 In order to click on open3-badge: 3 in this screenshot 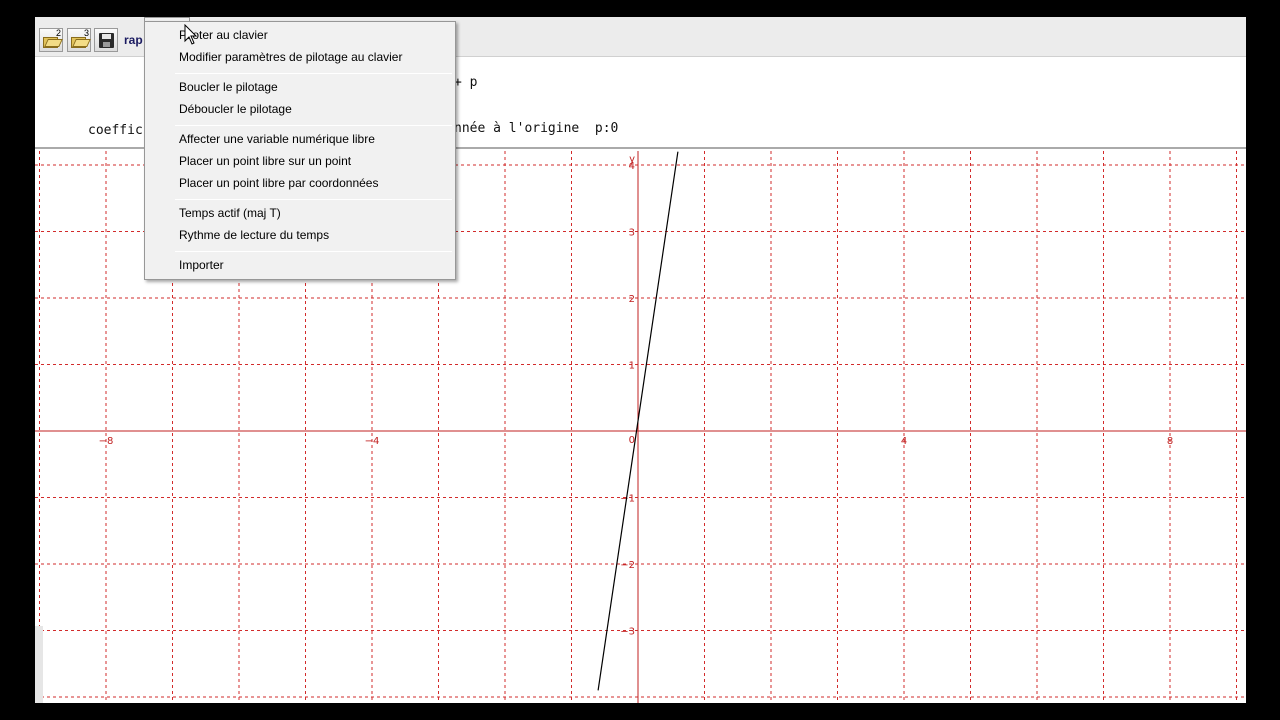, I will do `click(86, 33)`.